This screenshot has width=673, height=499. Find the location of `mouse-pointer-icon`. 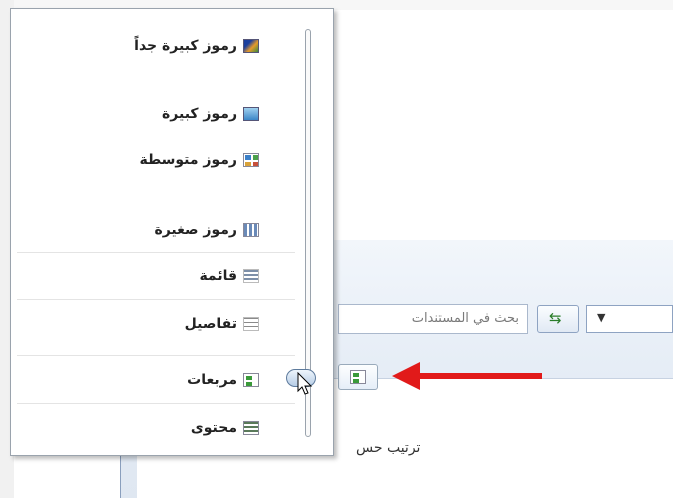

mouse-pointer-icon is located at coordinates (305, 383).